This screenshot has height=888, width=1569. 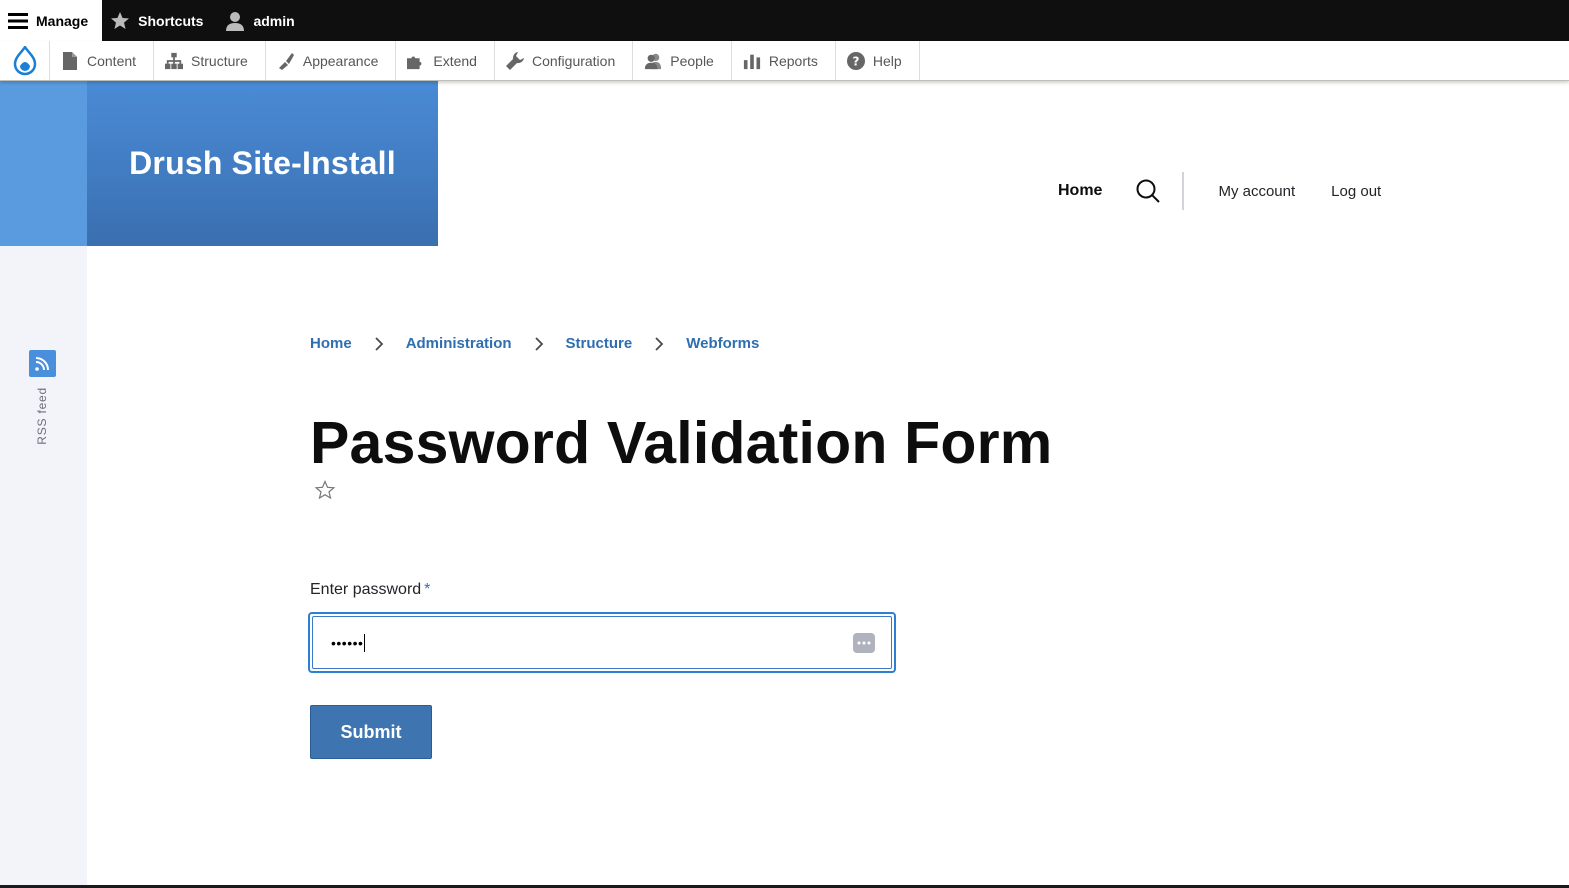 I want to click on help-icon: ?, so click(x=855, y=60).